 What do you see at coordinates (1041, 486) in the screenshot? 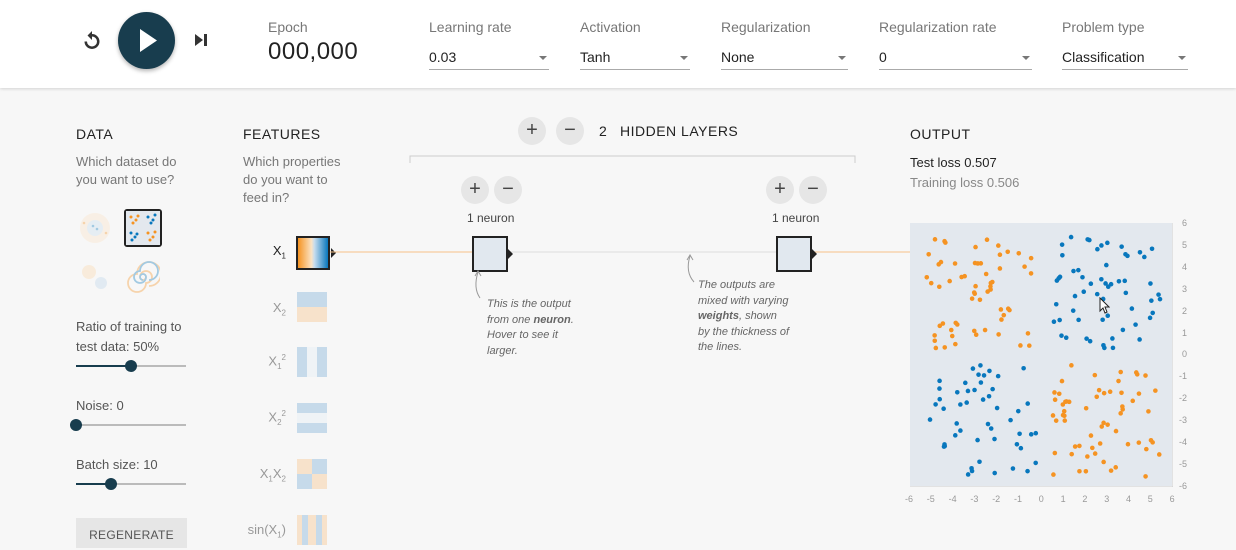
I see `output-x-axis-line` at bounding box center [1041, 486].